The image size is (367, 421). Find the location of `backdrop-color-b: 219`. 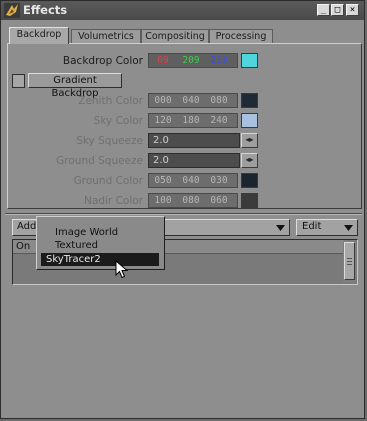

backdrop-color-b: 219 is located at coordinates (219, 60).